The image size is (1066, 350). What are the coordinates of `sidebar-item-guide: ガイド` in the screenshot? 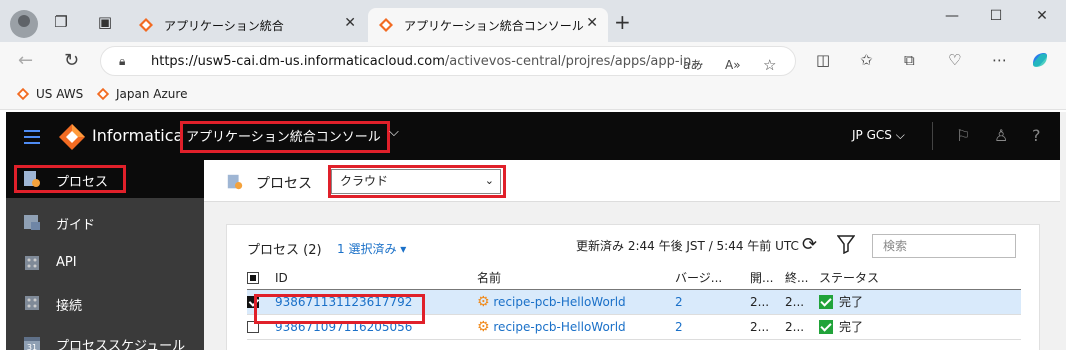 It's located at (105, 222).